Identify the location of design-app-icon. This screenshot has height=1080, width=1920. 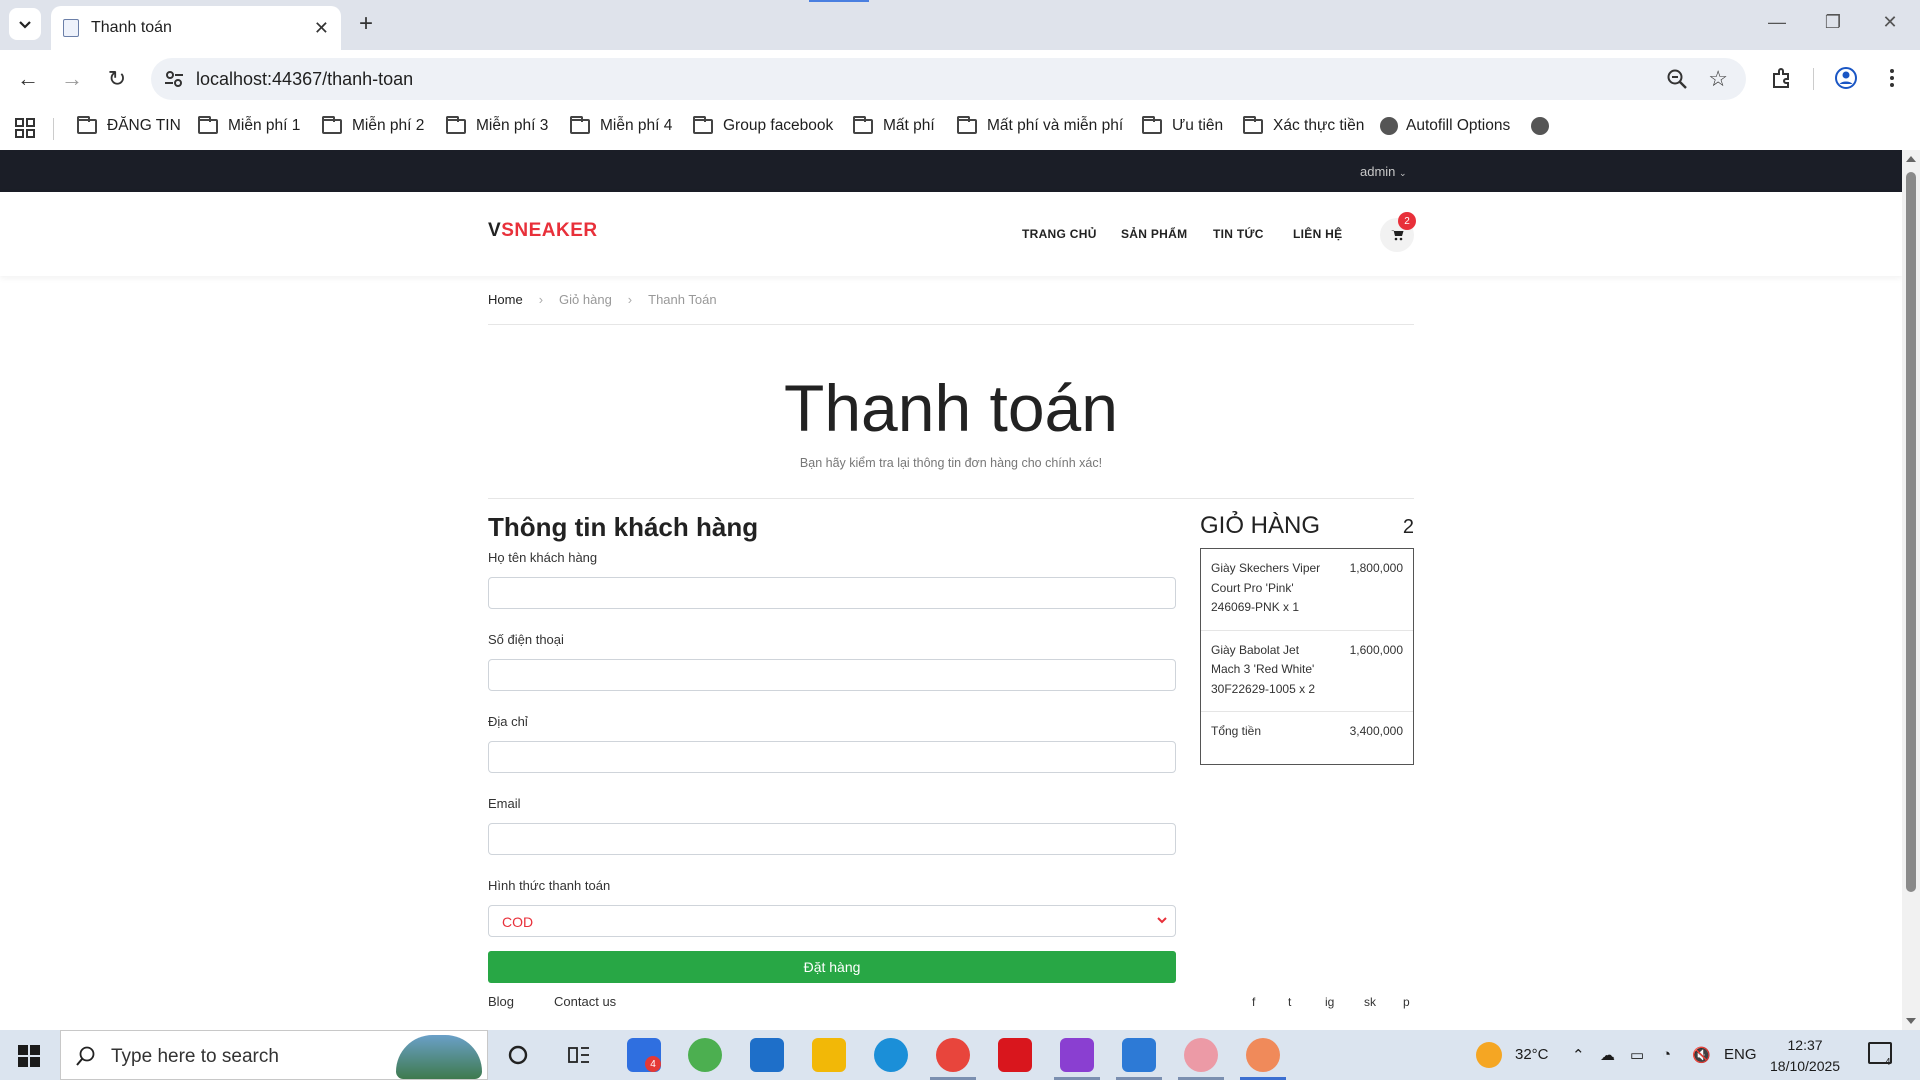
(1201, 1055).